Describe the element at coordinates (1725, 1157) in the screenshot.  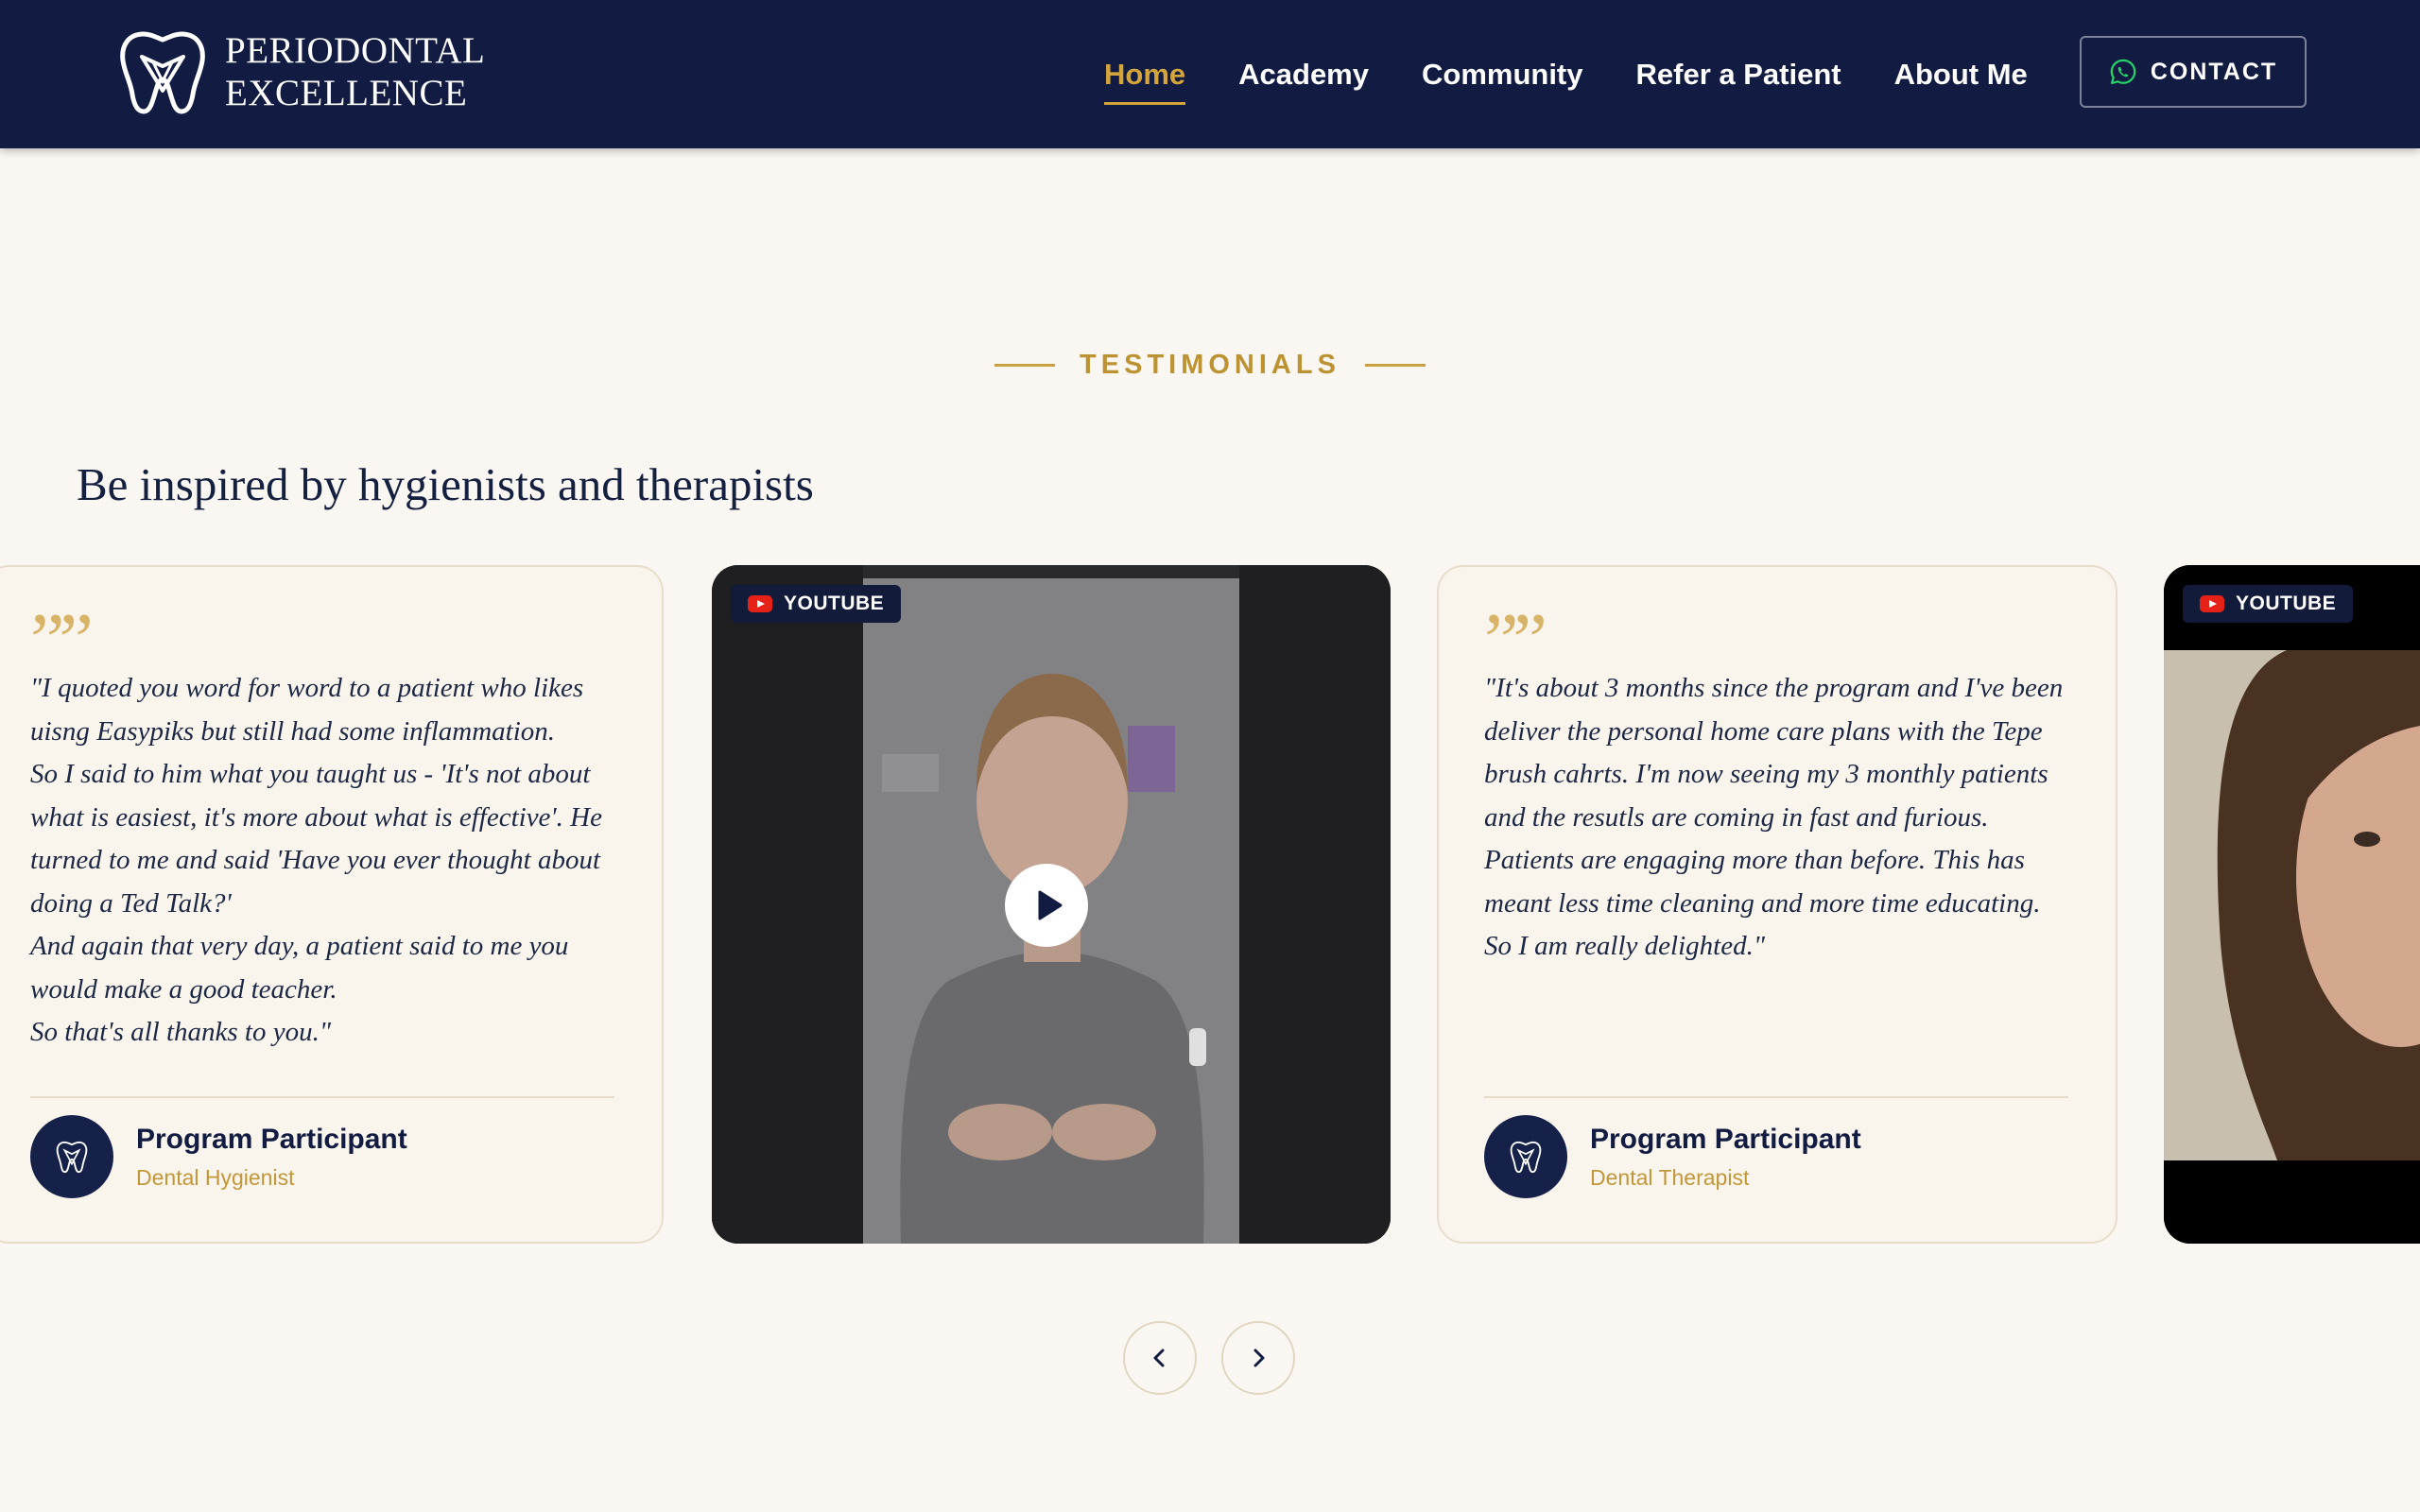
I see `author-info: Program Participant Dental Therapist` at that location.